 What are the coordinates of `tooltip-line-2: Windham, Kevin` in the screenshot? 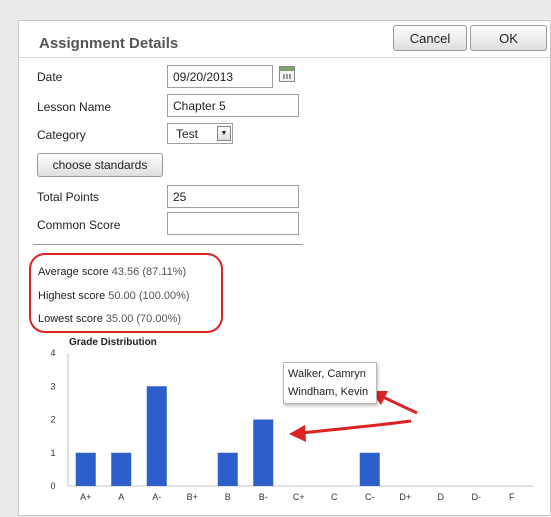 It's located at (328, 392).